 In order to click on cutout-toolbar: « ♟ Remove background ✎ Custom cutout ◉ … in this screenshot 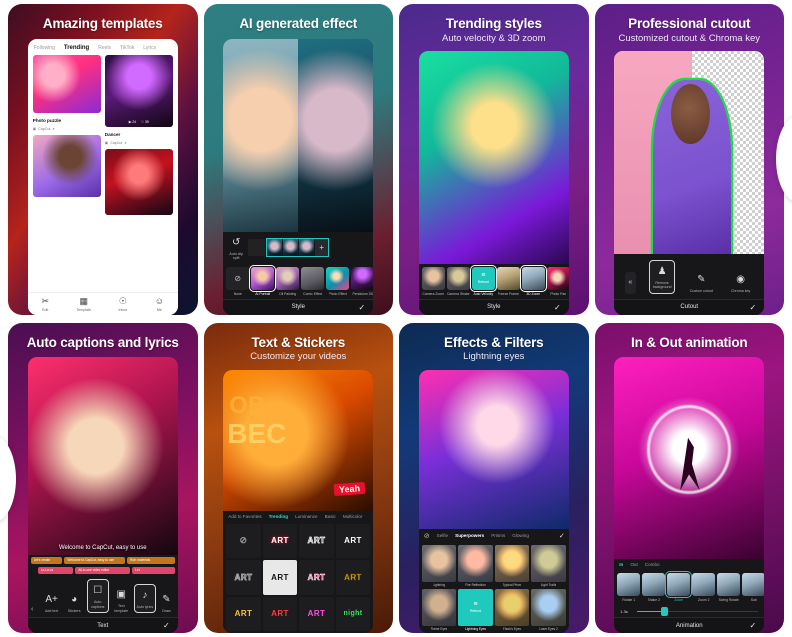, I will do `click(689, 276)`.